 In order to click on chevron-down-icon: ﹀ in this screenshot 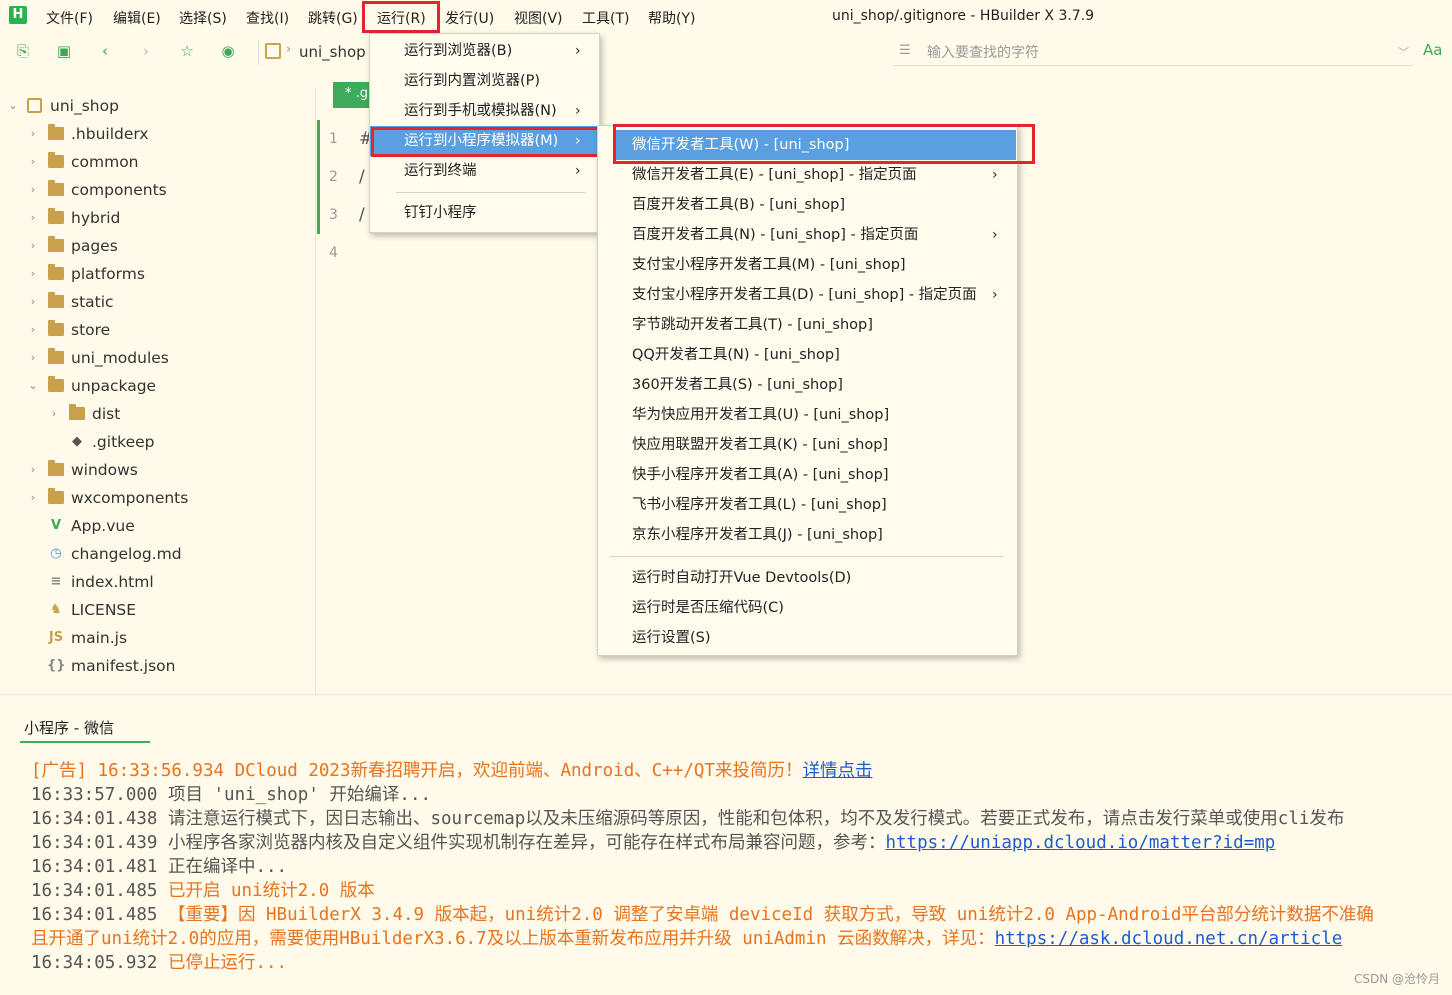, I will do `click(1403, 52)`.